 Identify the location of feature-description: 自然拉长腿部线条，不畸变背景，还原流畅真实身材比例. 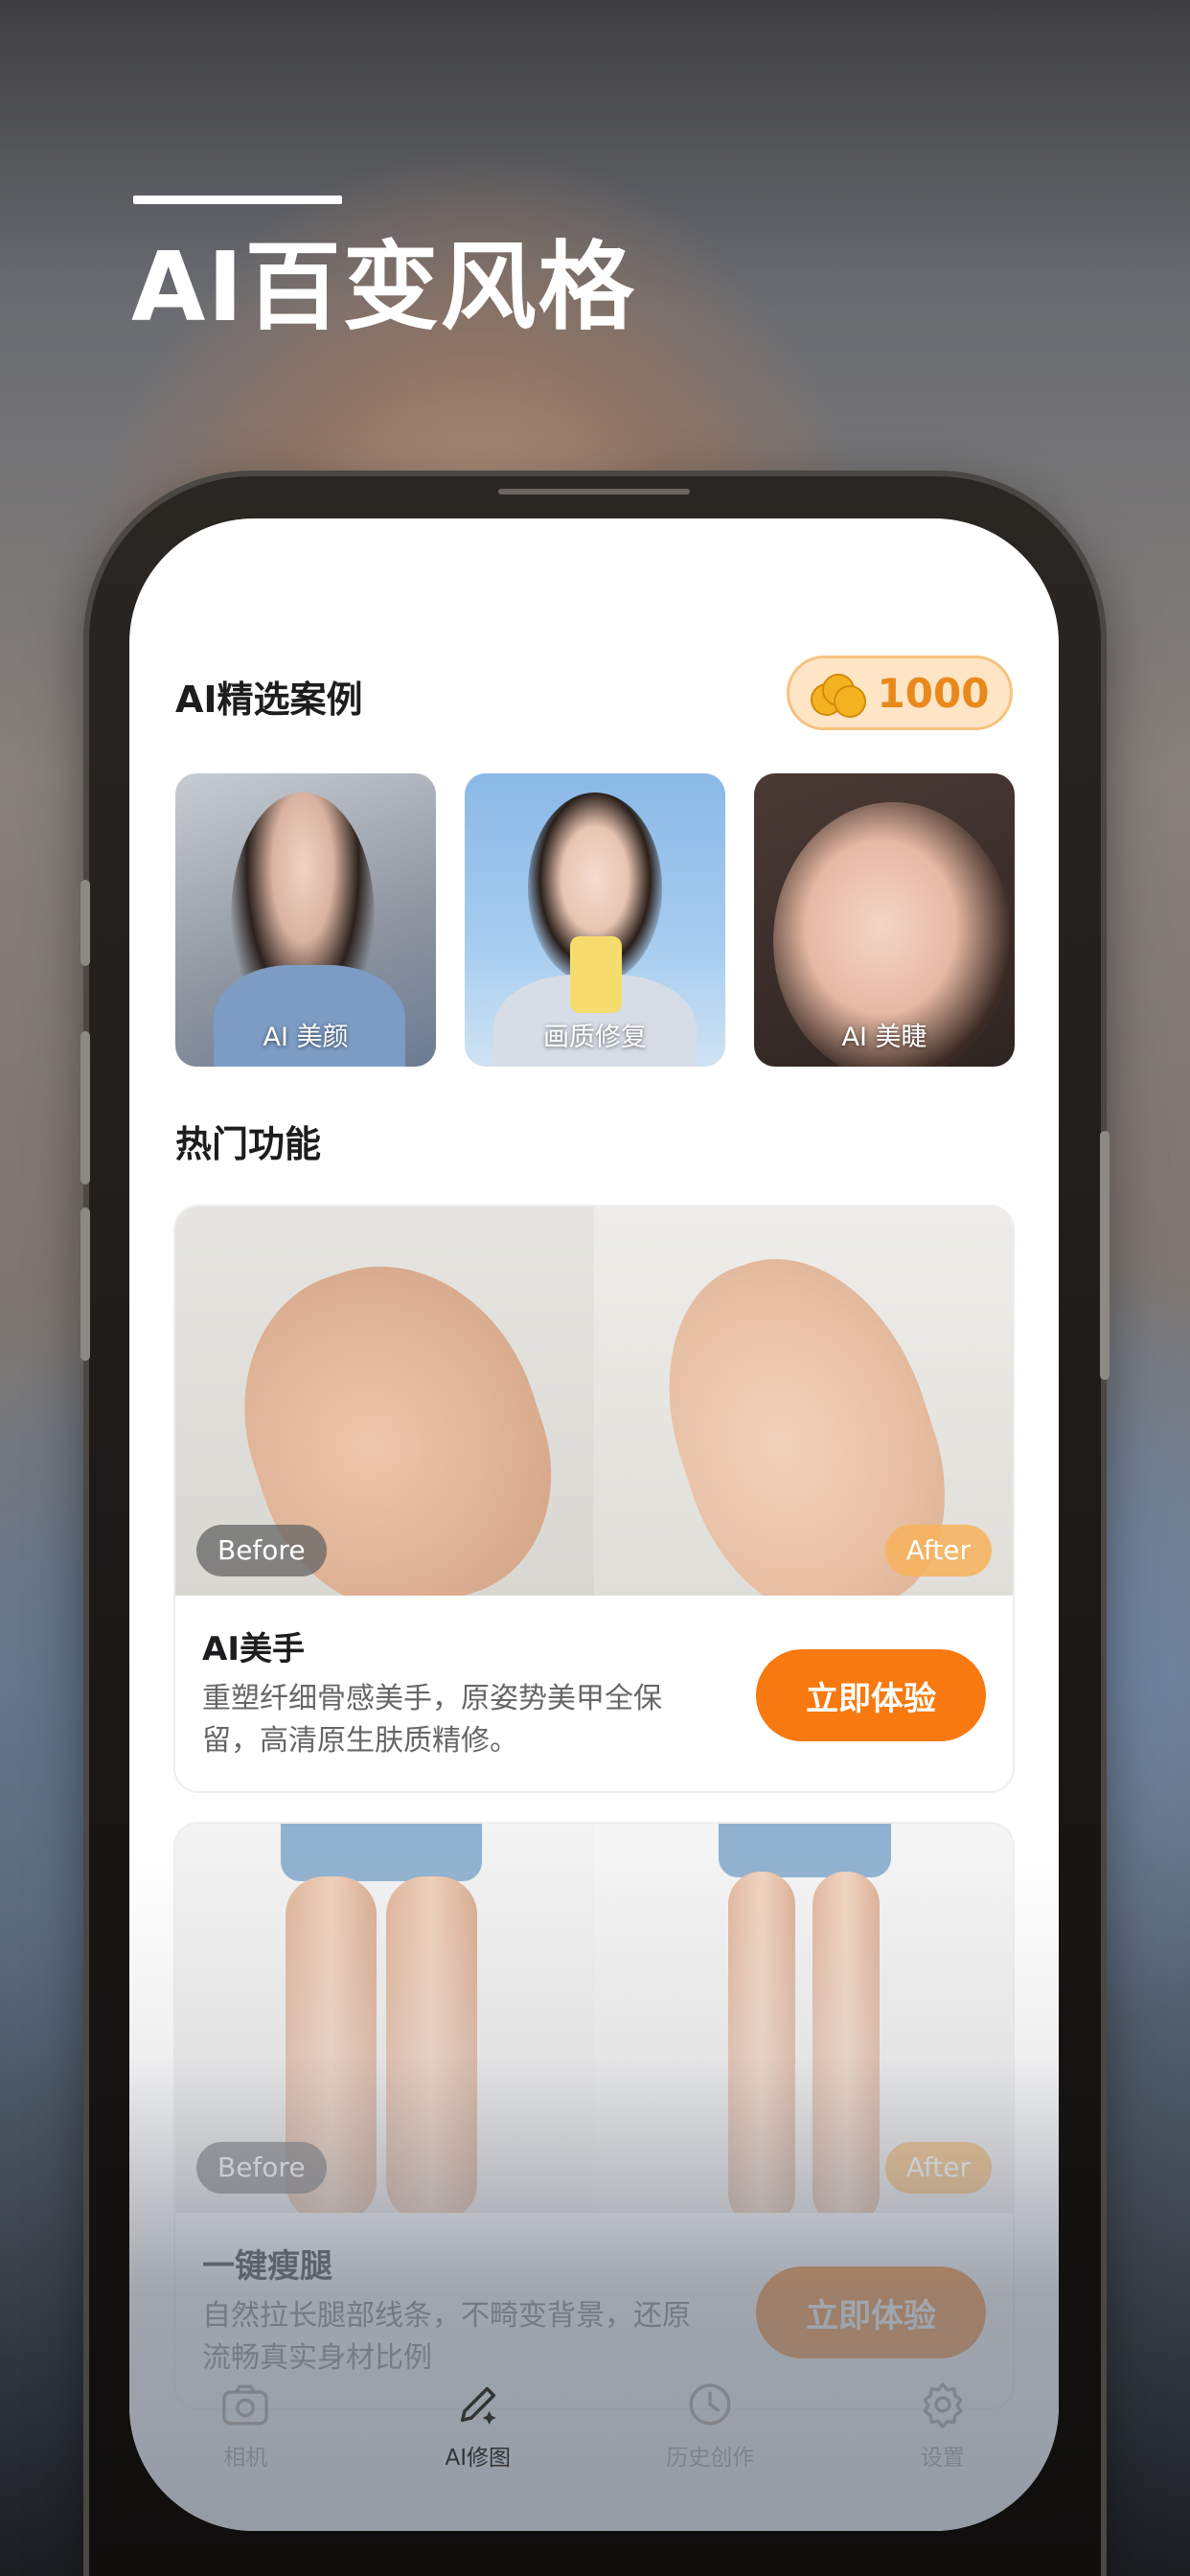
(447, 2337).